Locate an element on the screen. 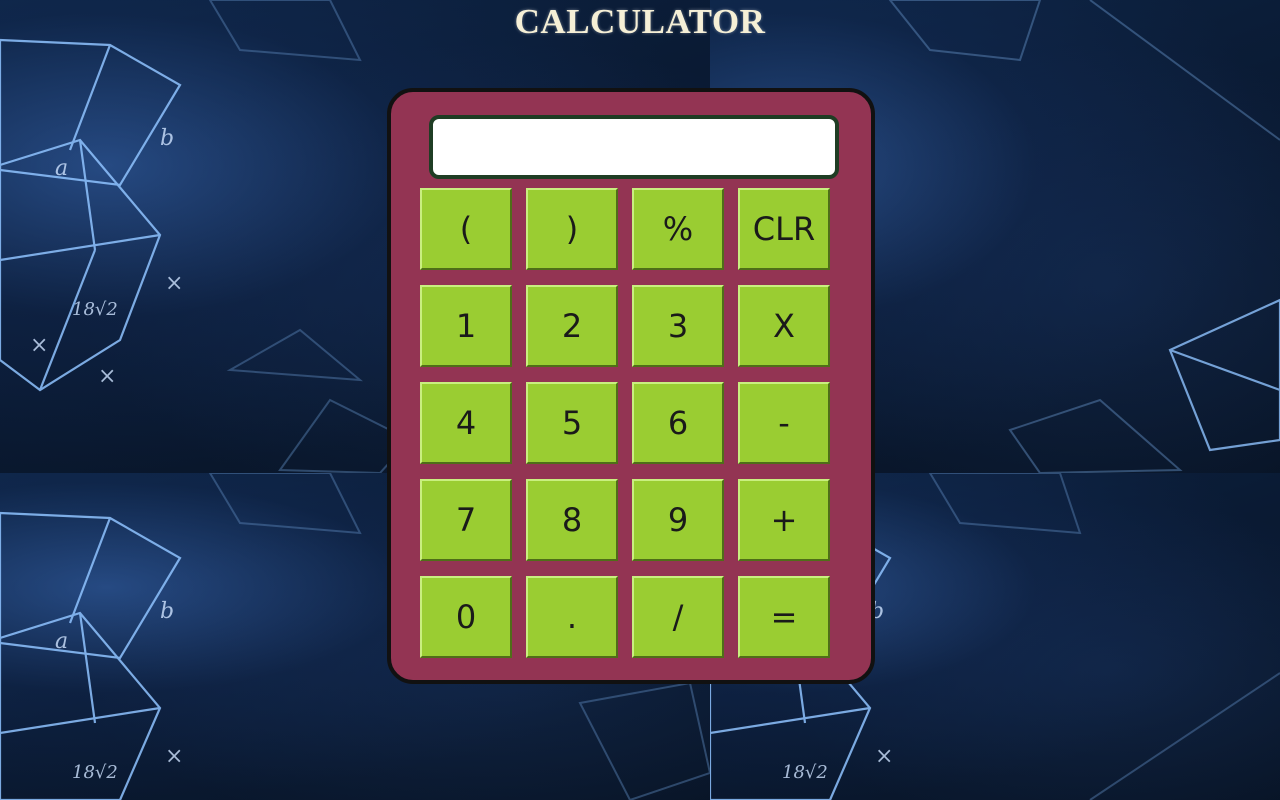  key-6: 6 is located at coordinates (678, 423).